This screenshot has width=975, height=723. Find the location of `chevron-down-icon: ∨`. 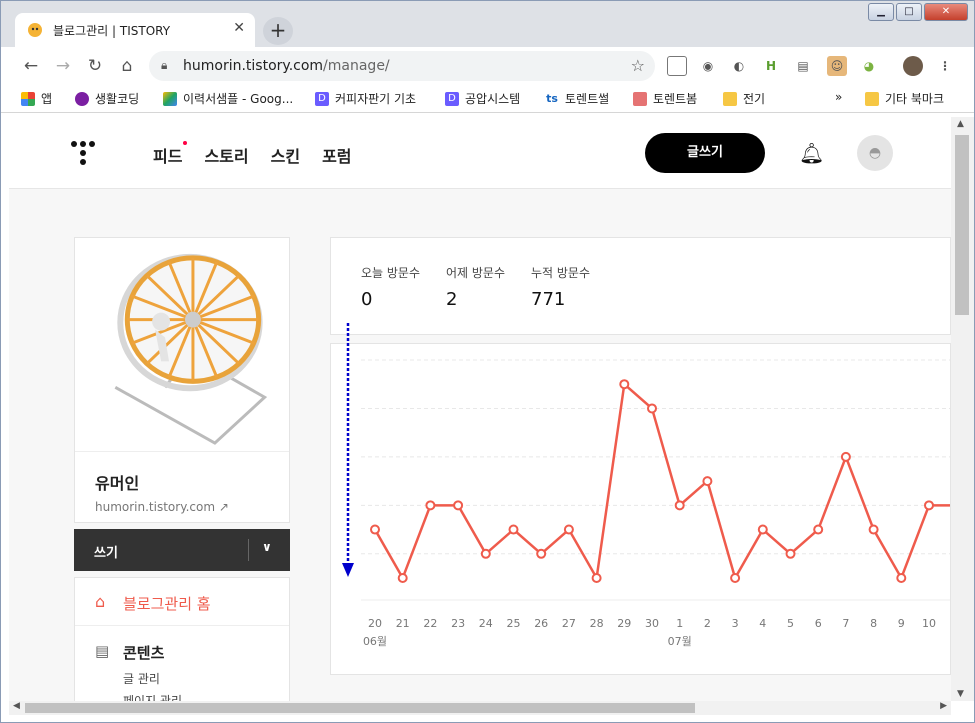

chevron-down-icon: ∨ is located at coordinates (267, 547).